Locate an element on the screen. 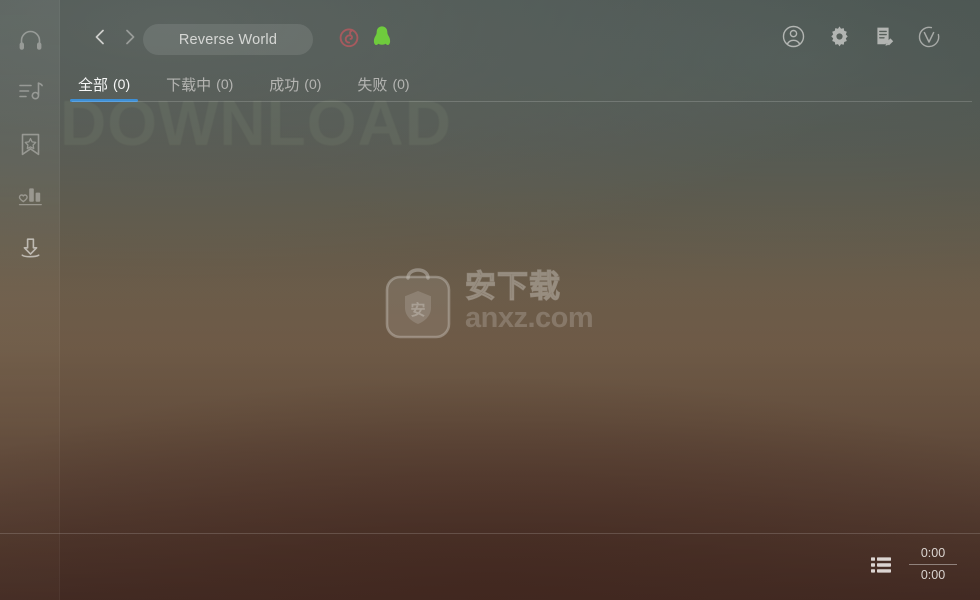 This screenshot has width=980, height=600. settings-button is located at coordinates (839, 39).